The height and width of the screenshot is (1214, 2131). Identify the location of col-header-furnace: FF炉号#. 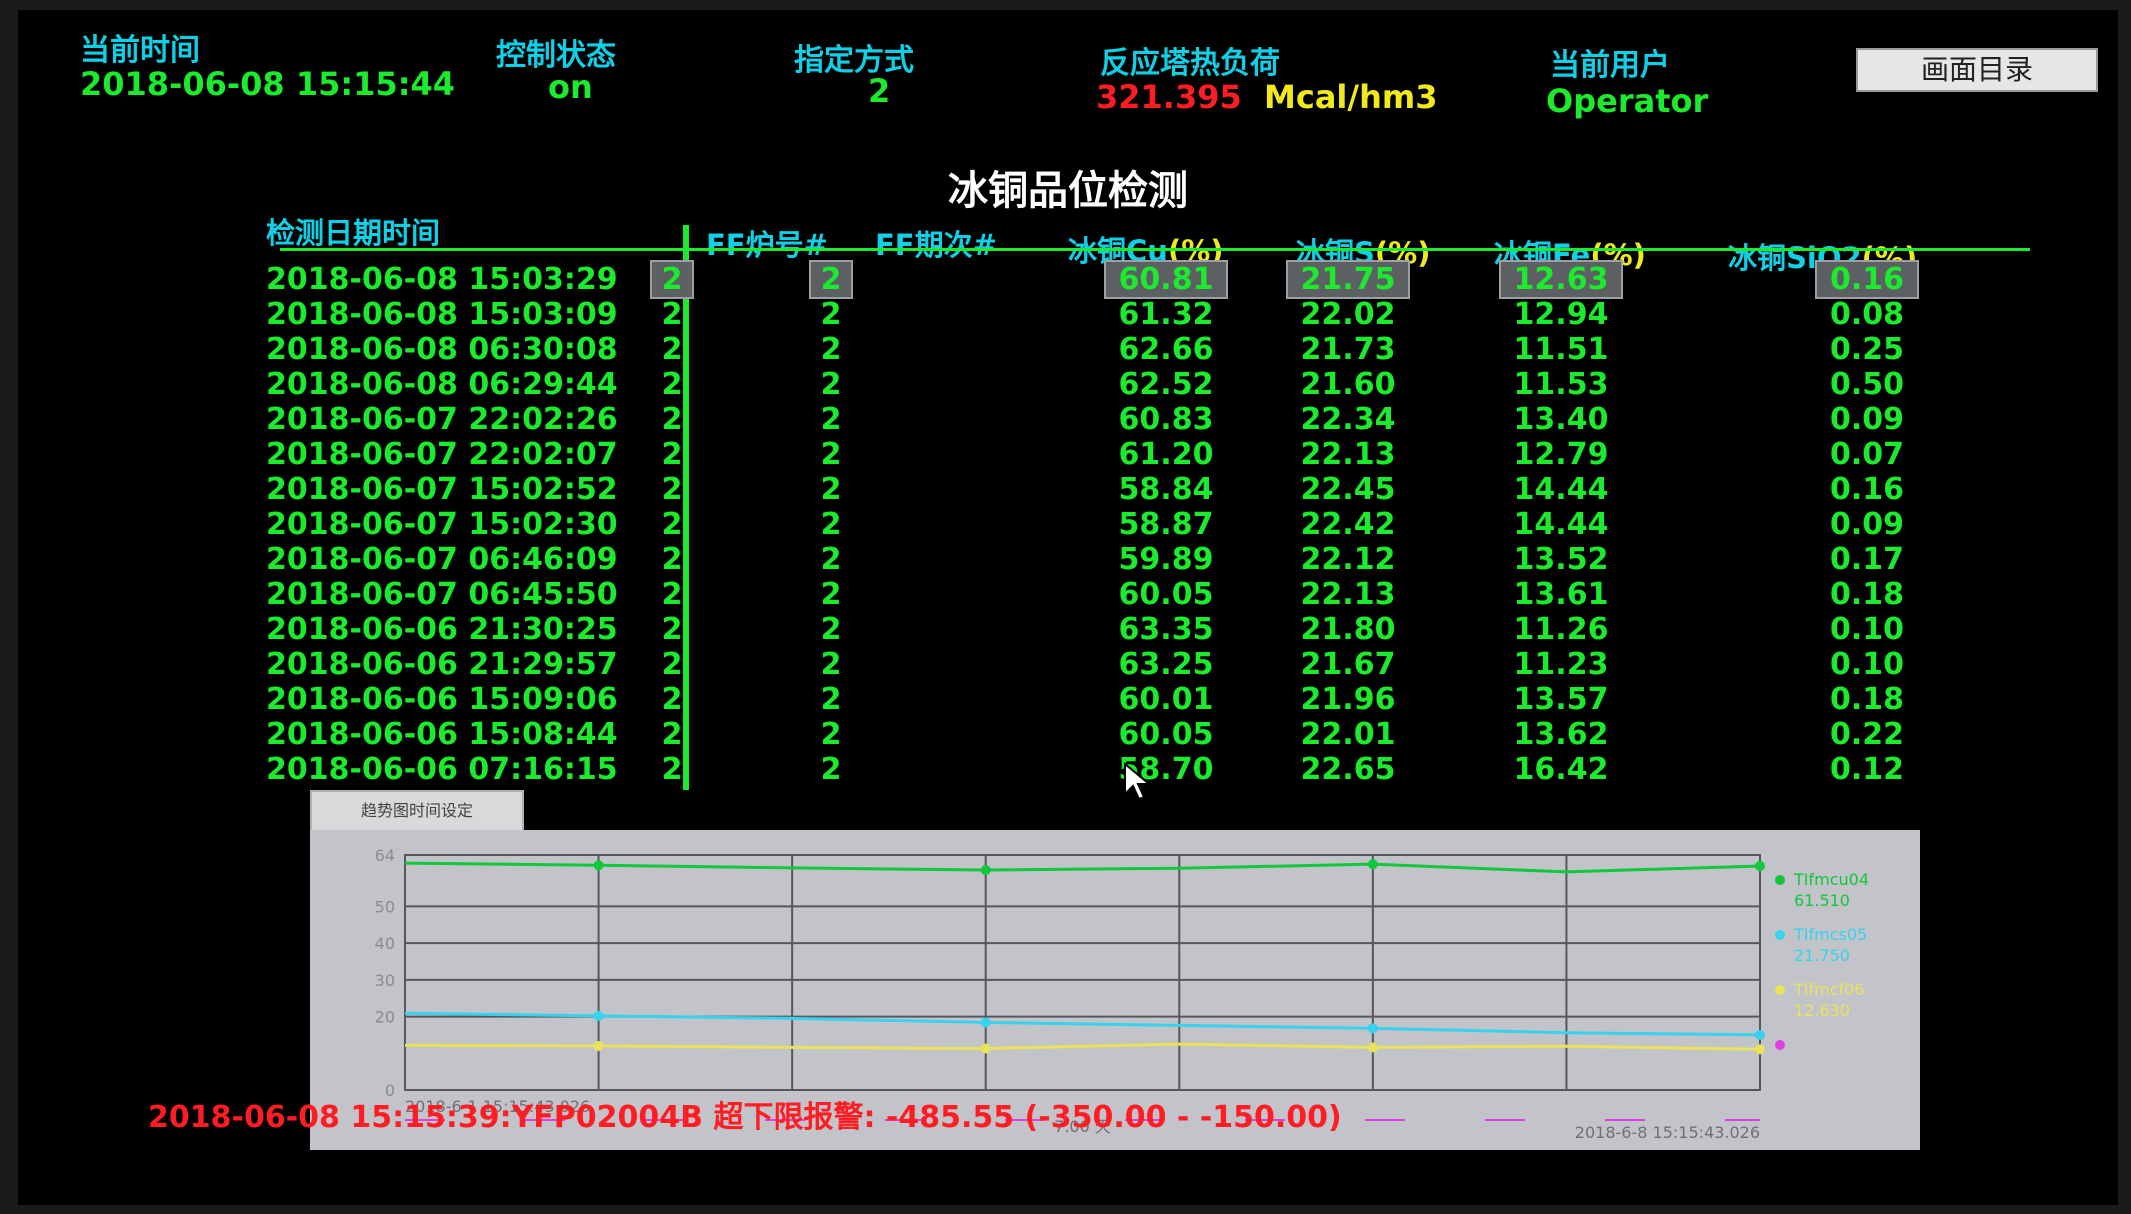
(767, 245).